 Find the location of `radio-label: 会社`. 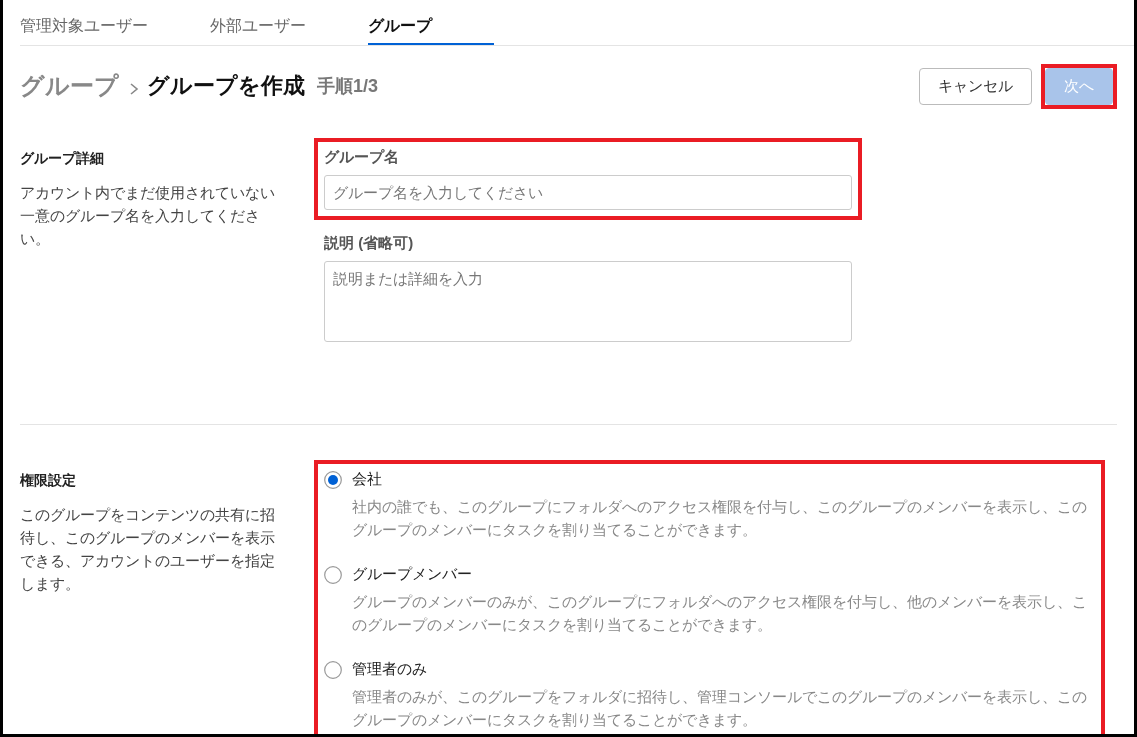

radio-label: 会社 is located at coordinates (723, 479).